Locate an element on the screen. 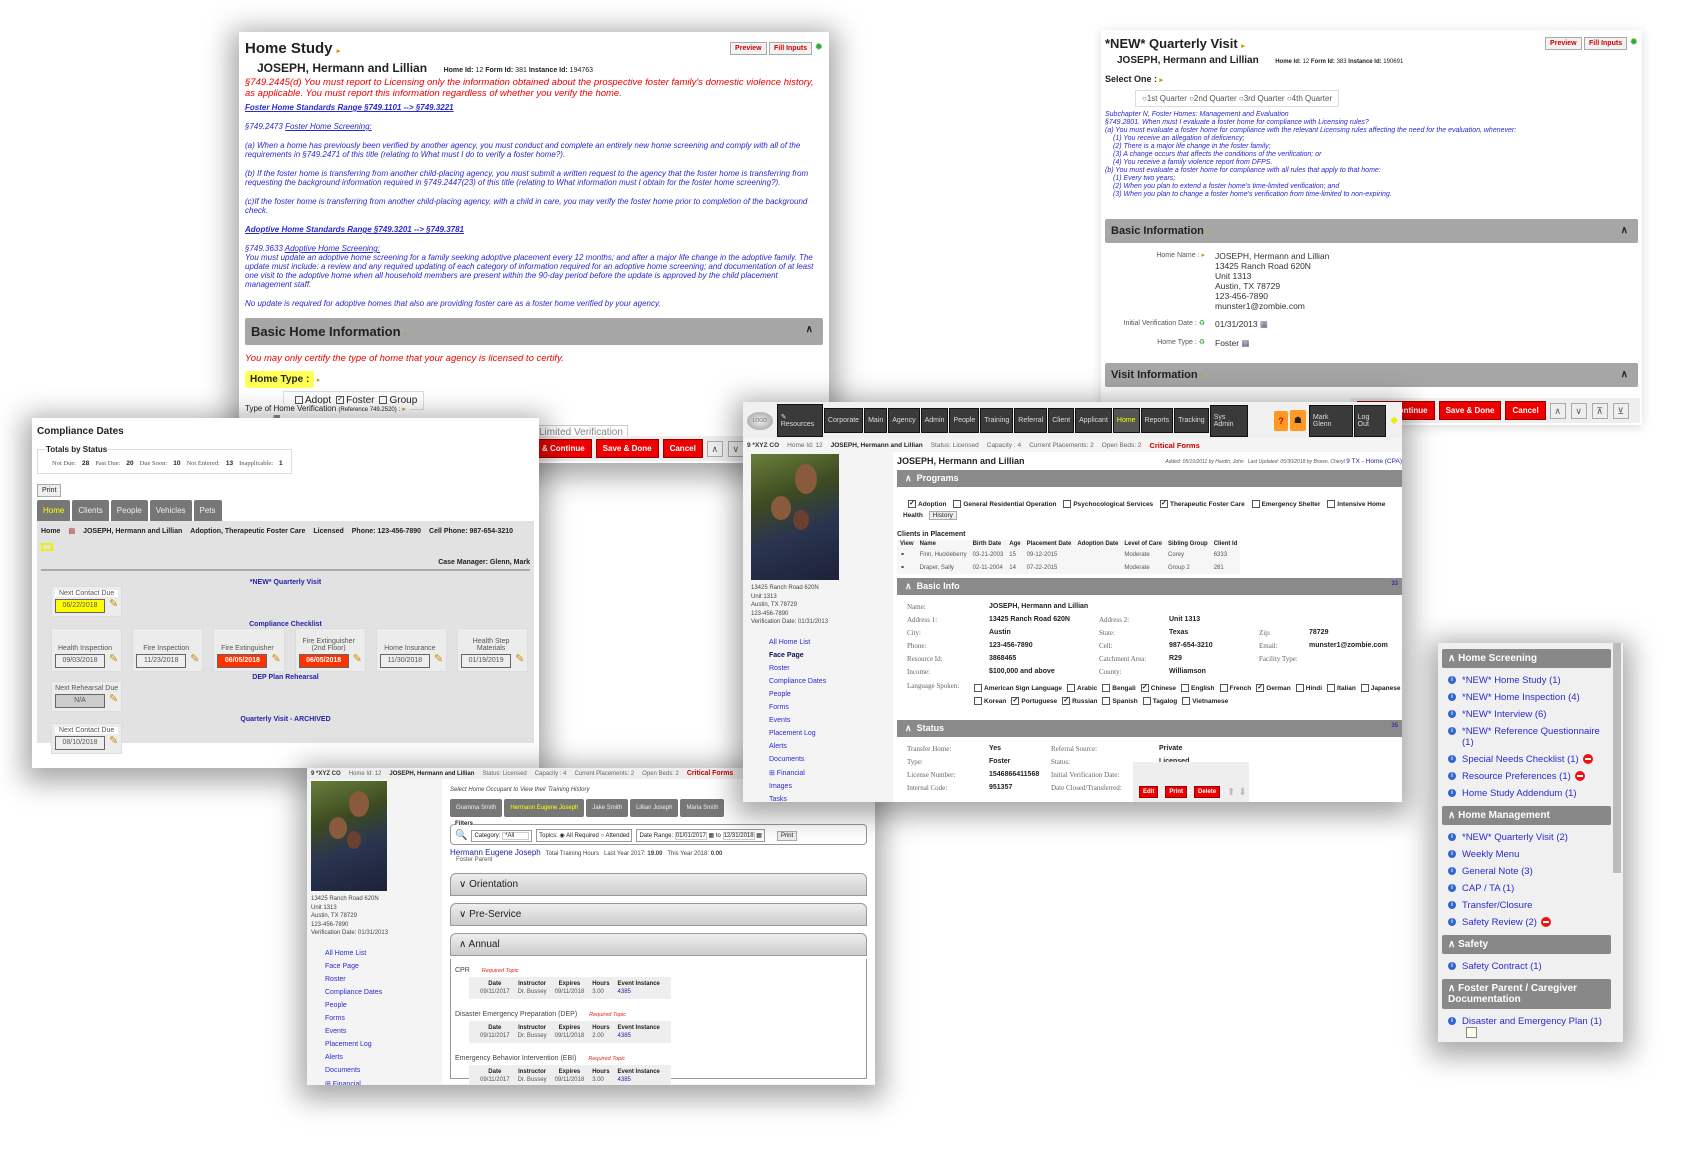 This screenshot has height=1150, width=1689. form-link: i Safety Contract (1) is located at coordinates (1526, 966).